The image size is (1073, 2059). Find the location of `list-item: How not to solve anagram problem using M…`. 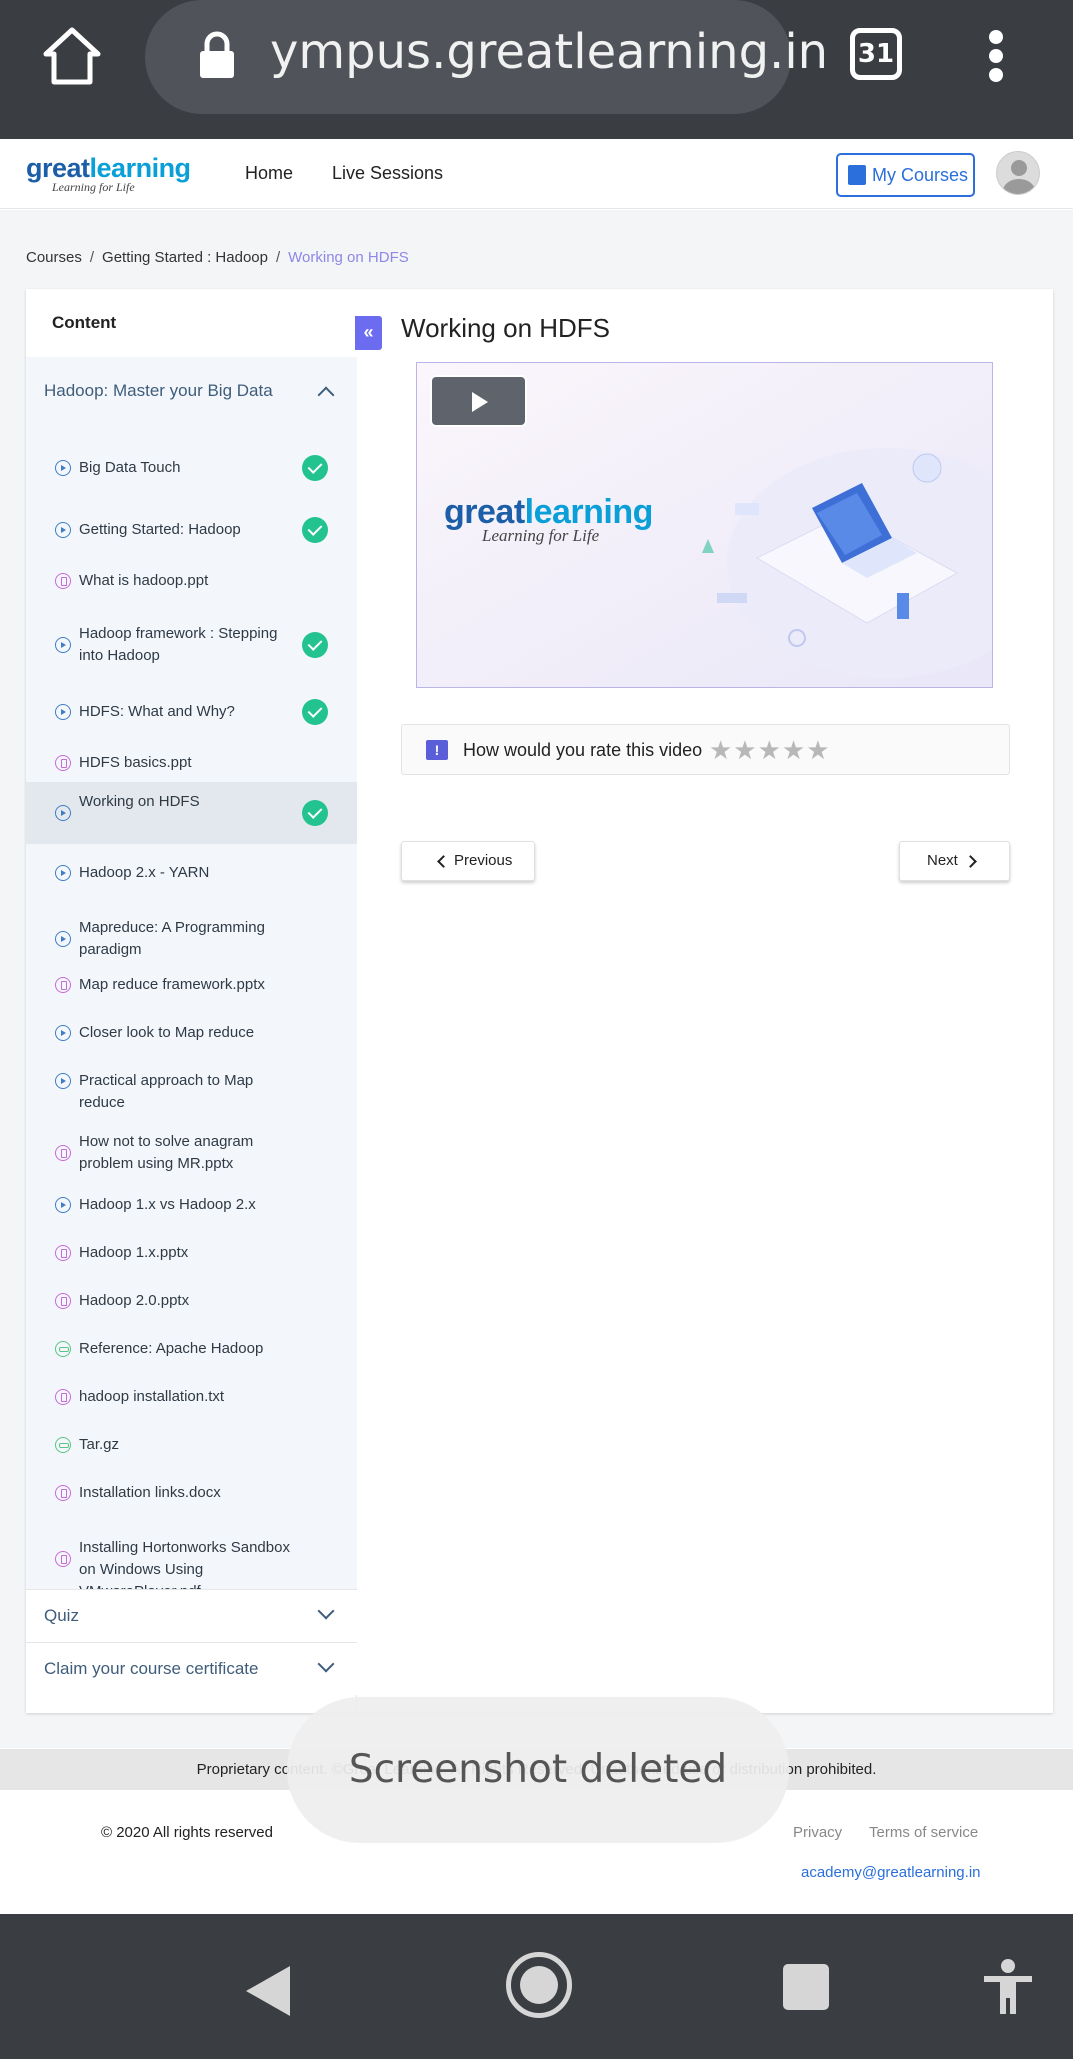

list-item: How not to solve anagram problem using M… is located at coordinates (191, 1153).